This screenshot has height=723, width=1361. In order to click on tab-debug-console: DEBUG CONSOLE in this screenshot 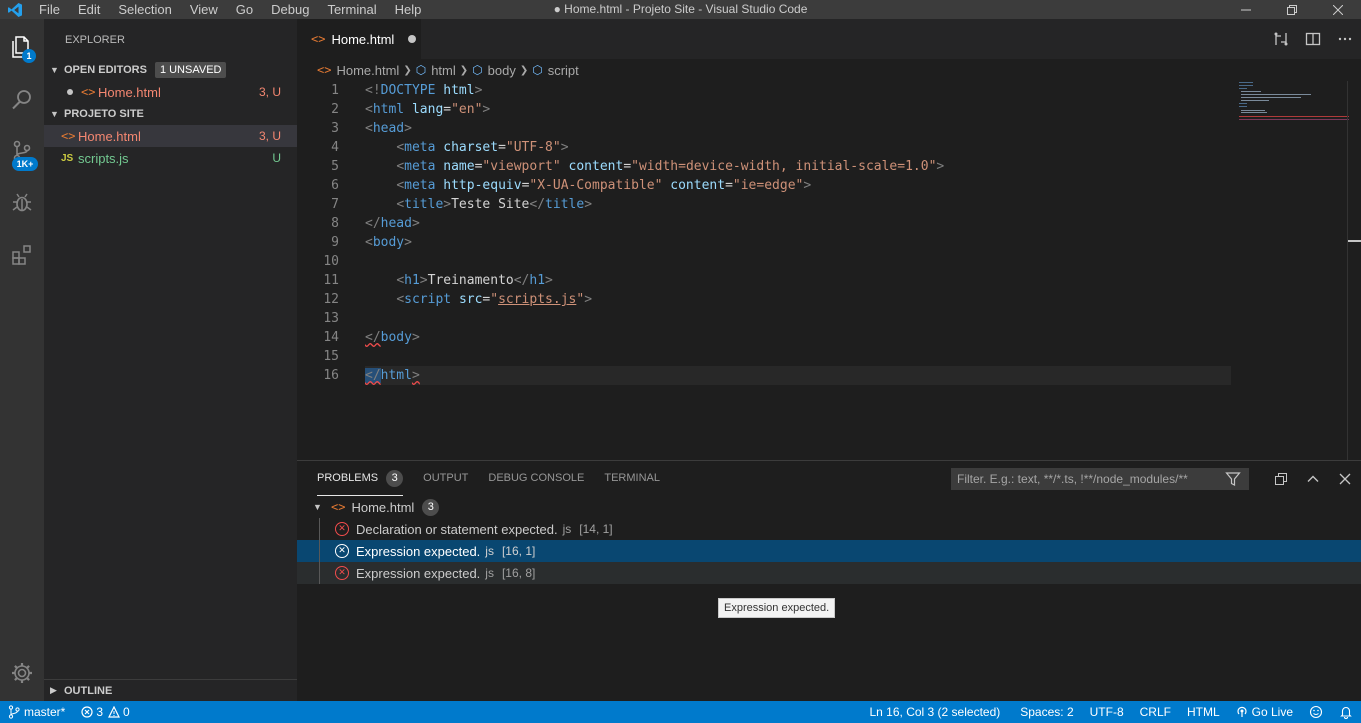, I will do `click(536, 478)`.